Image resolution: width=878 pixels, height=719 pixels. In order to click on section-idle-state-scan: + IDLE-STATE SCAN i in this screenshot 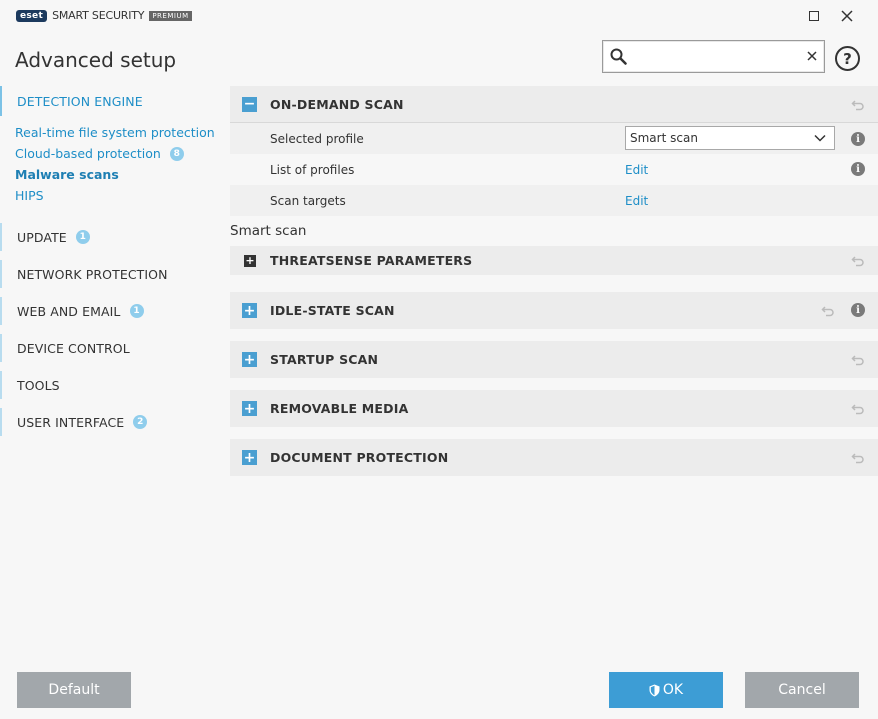, I will do `click(554, 310)`.